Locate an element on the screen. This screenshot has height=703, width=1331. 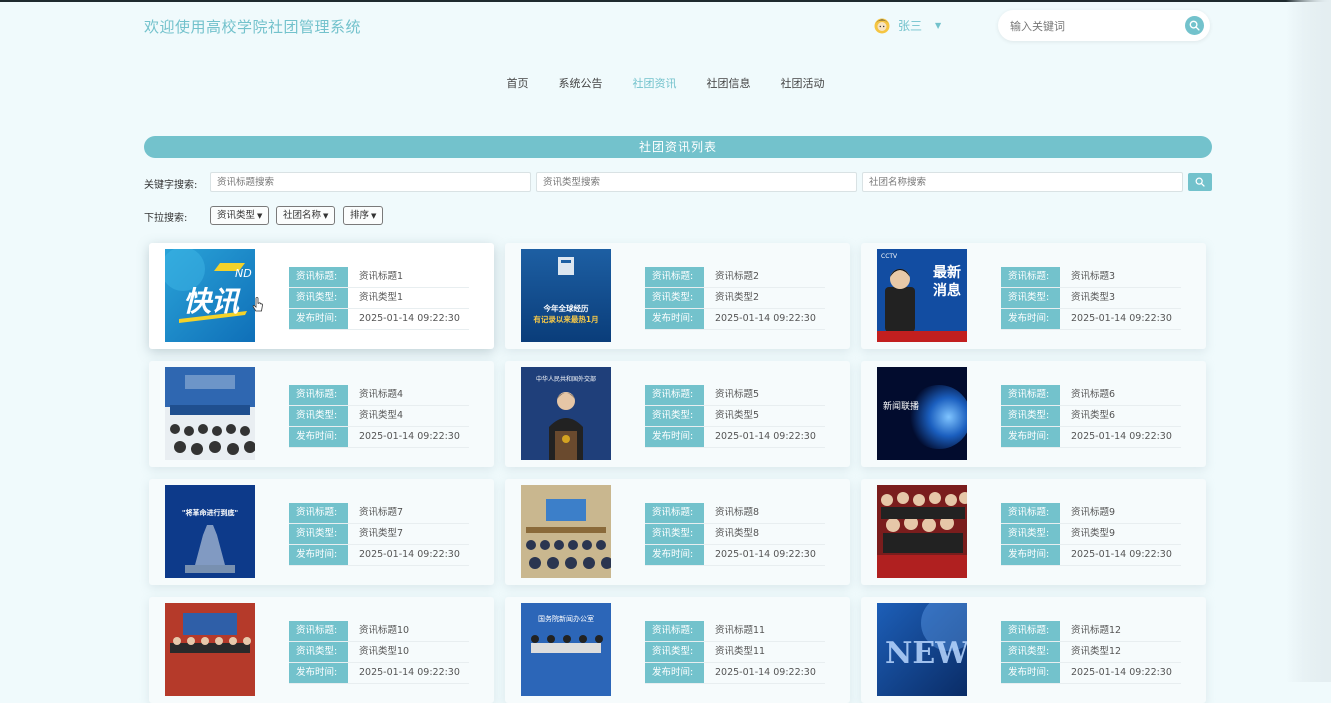
type-search-input is located at coordinates (696, 182).